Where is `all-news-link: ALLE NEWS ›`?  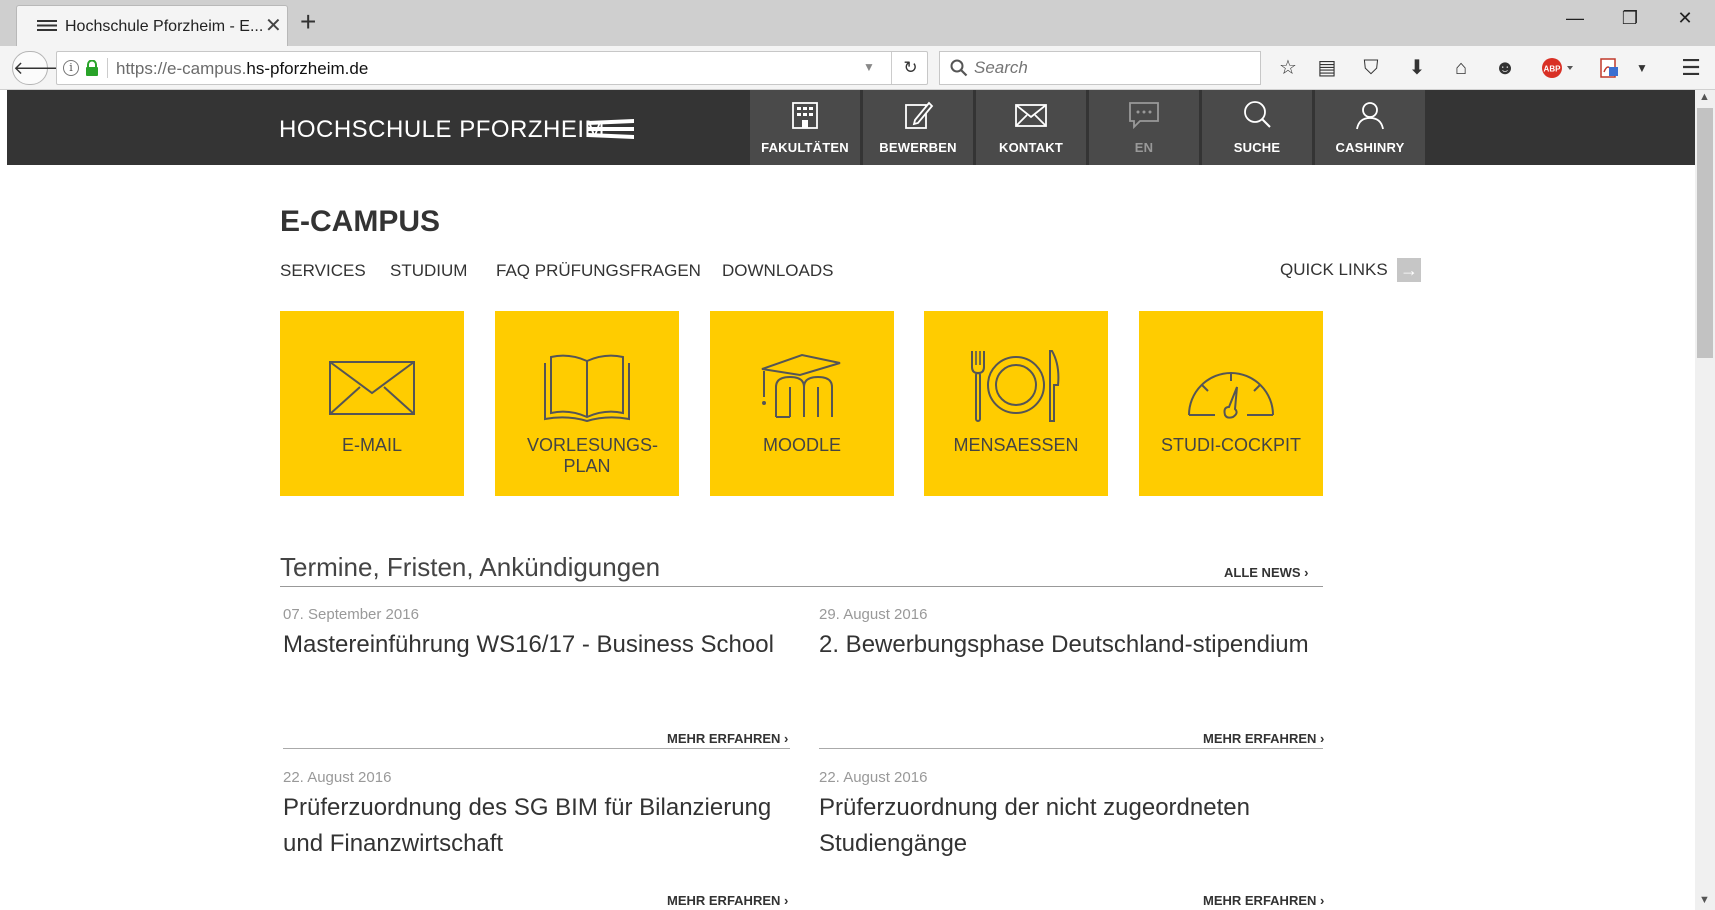 all-news-link: ALLE NEWS › is located at coordinates (1266, 572).